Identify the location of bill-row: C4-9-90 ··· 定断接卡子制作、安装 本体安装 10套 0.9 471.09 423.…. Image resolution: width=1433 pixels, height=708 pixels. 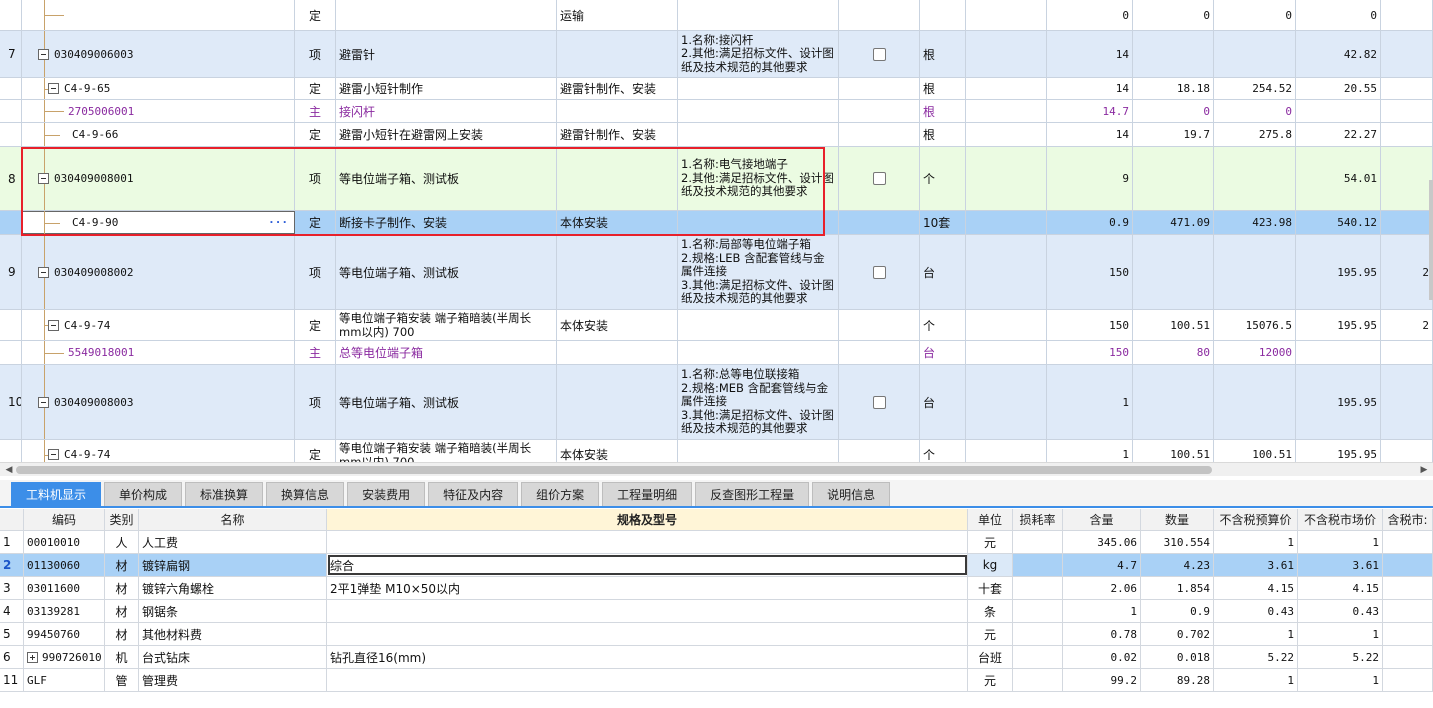
(716, 223).